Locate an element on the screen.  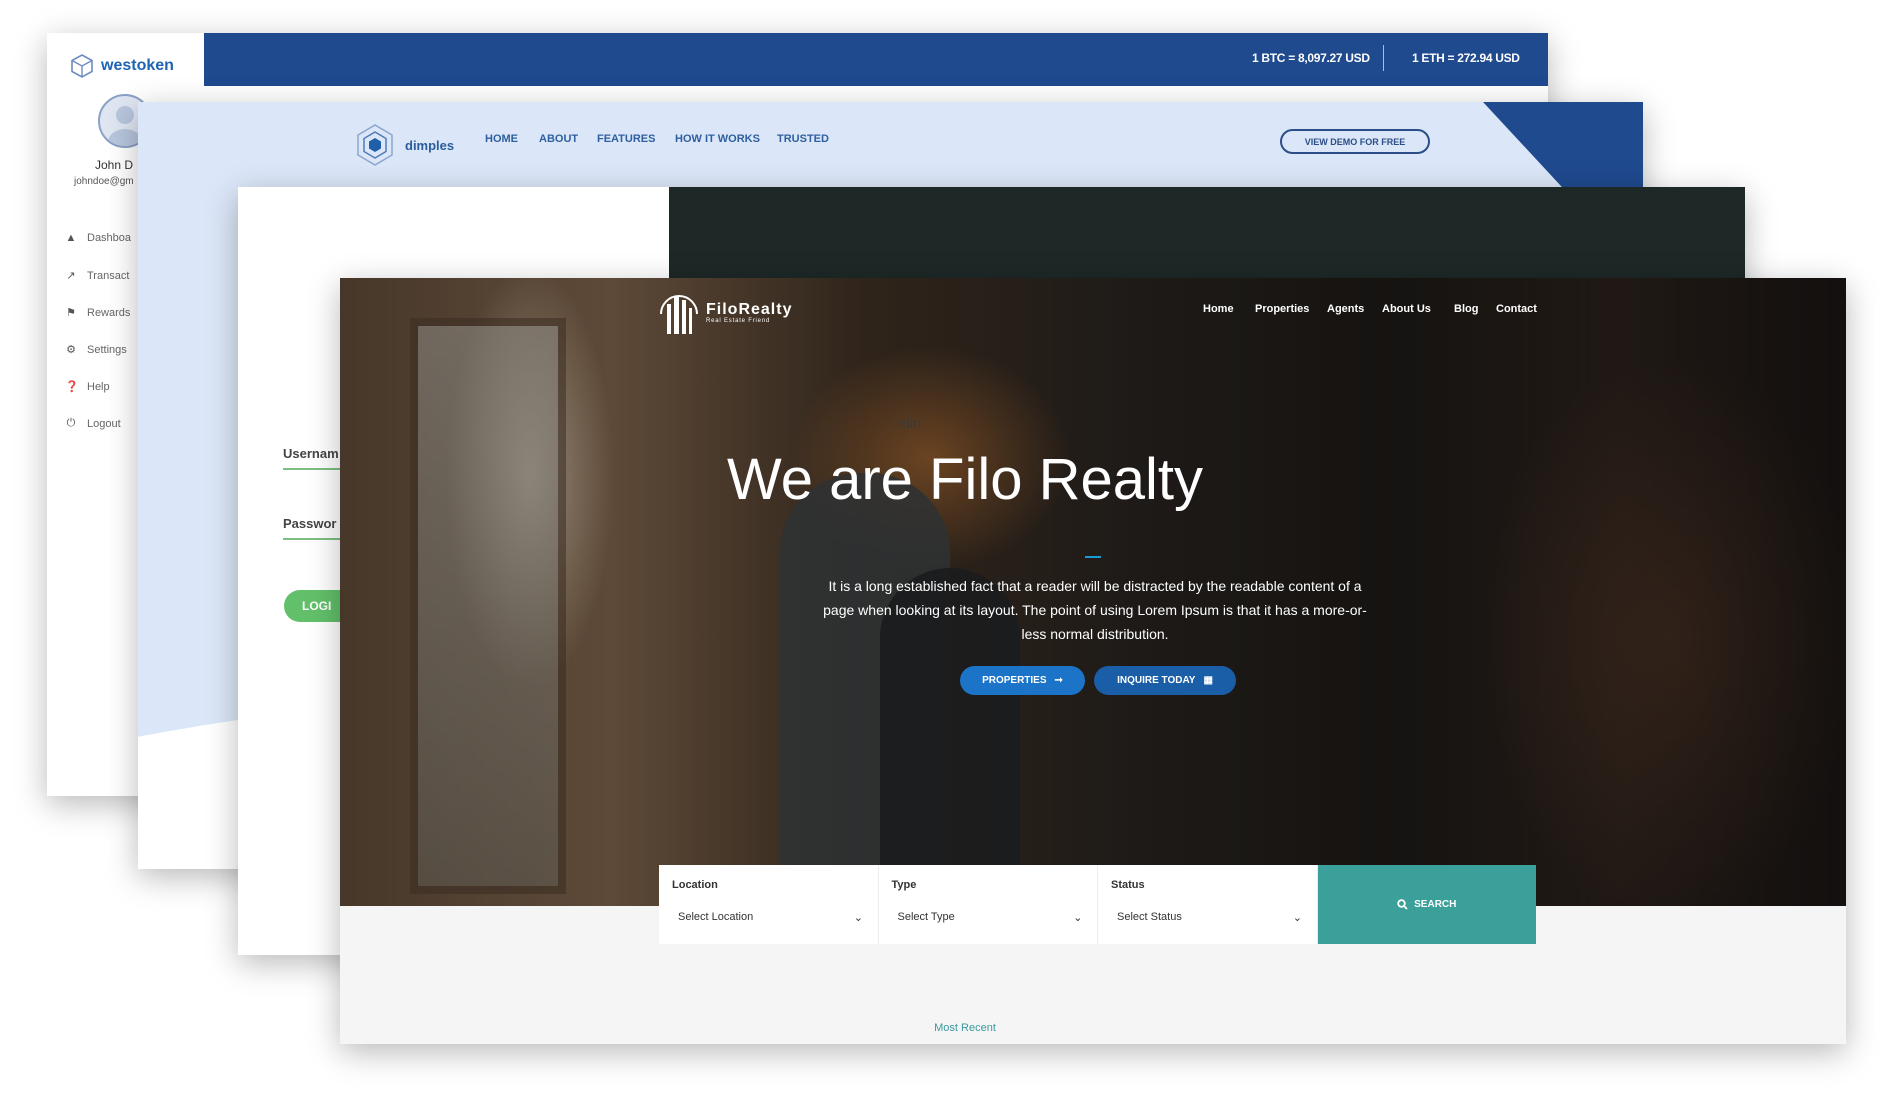
westoken-logo: westoken is located at coordinates (121, 66).